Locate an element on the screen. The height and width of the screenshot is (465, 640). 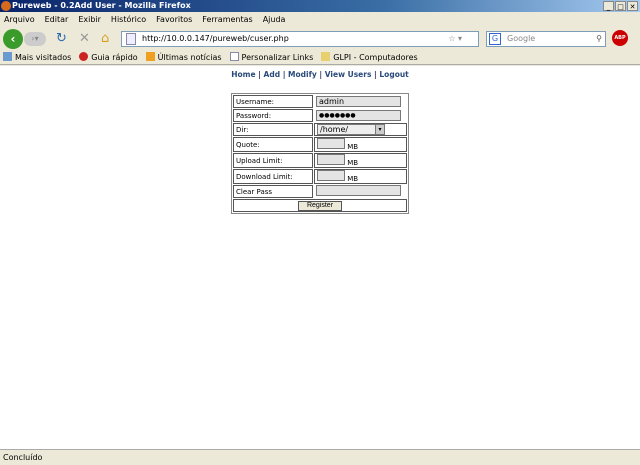
link-modify: Modify is located at coordinates (302, 74).